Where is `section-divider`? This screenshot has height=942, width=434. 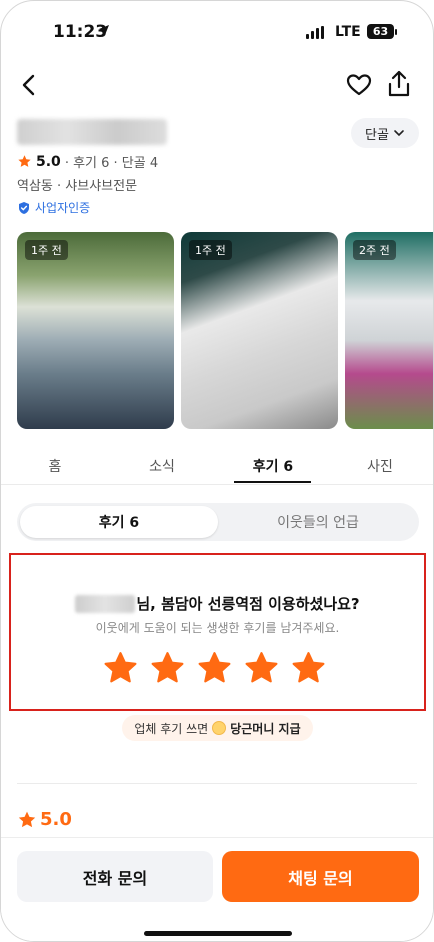
section-divider is located at coordinates (217, 783).